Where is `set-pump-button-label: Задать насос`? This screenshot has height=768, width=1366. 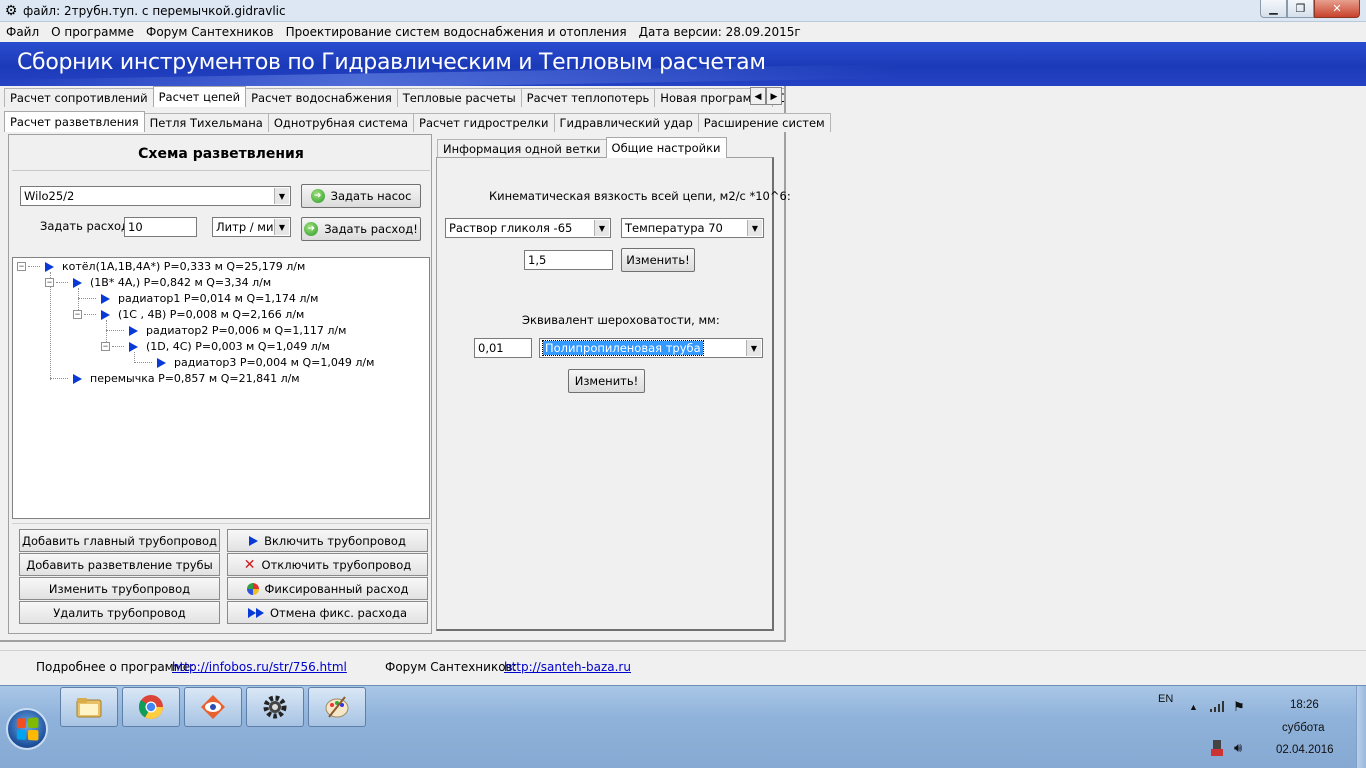
set-pump-button-label: Задать насос is located at coordinates (371, 196).